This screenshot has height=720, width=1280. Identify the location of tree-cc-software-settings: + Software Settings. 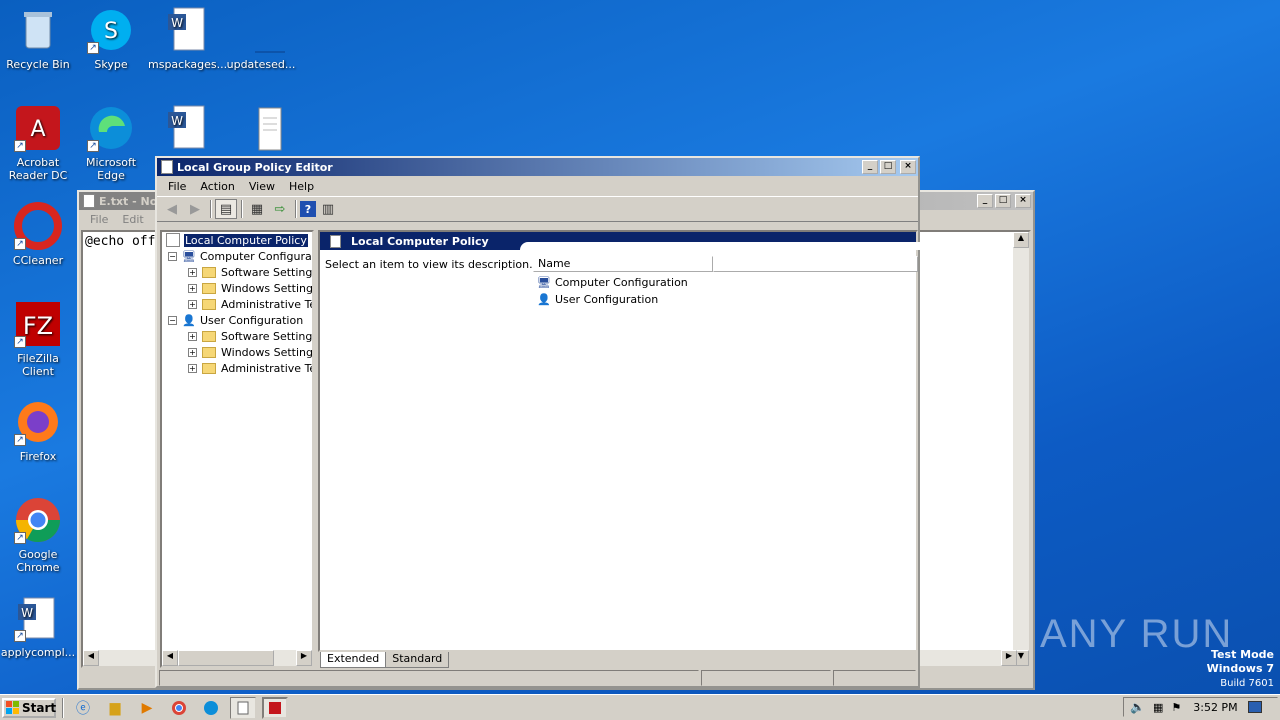
(237, 272).